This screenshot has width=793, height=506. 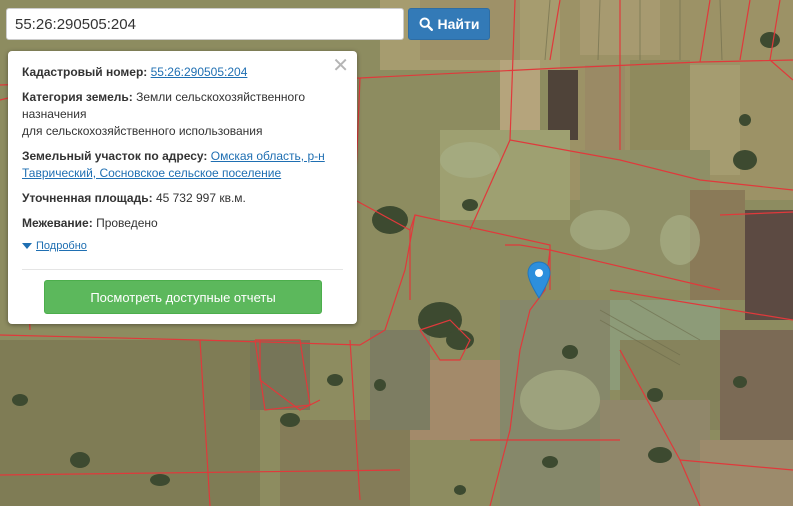 I want to click on cadastral-number-row: Кадастровый номер: 55:26:290505:204, so click(x=182, y=72).